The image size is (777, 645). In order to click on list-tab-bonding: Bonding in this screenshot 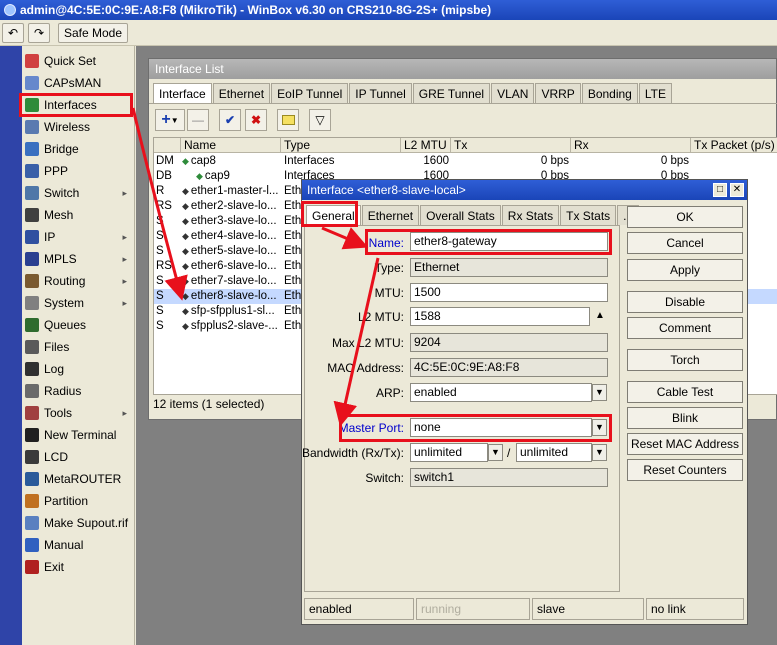, I will do `click(609, 93)`.